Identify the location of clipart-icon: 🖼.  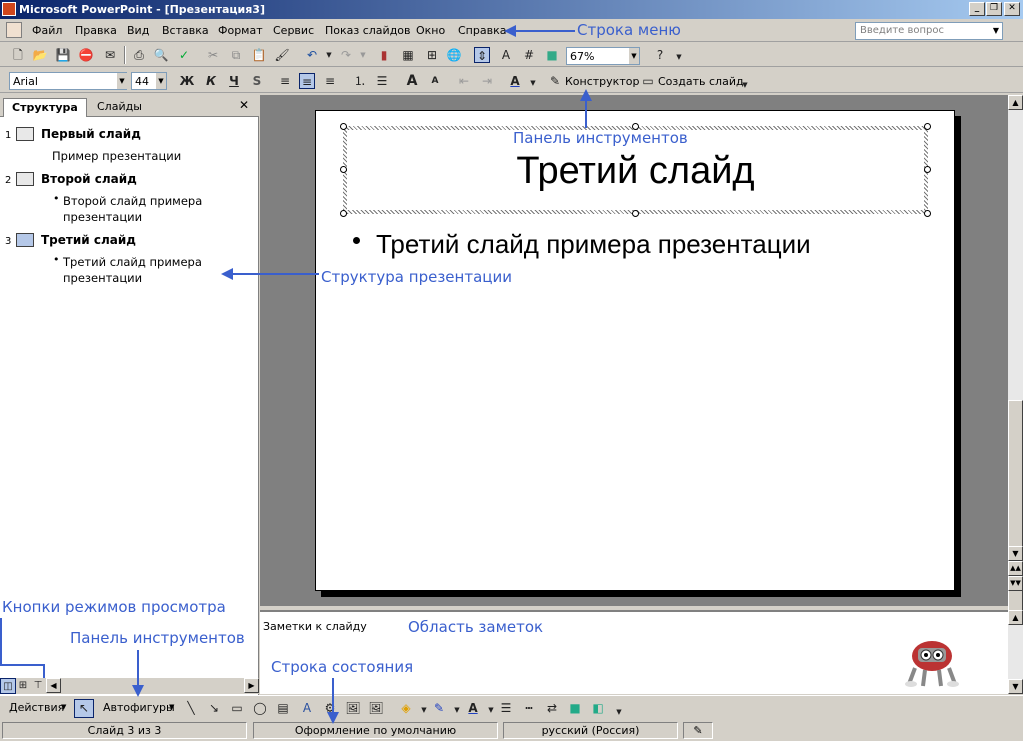
(353, 708).